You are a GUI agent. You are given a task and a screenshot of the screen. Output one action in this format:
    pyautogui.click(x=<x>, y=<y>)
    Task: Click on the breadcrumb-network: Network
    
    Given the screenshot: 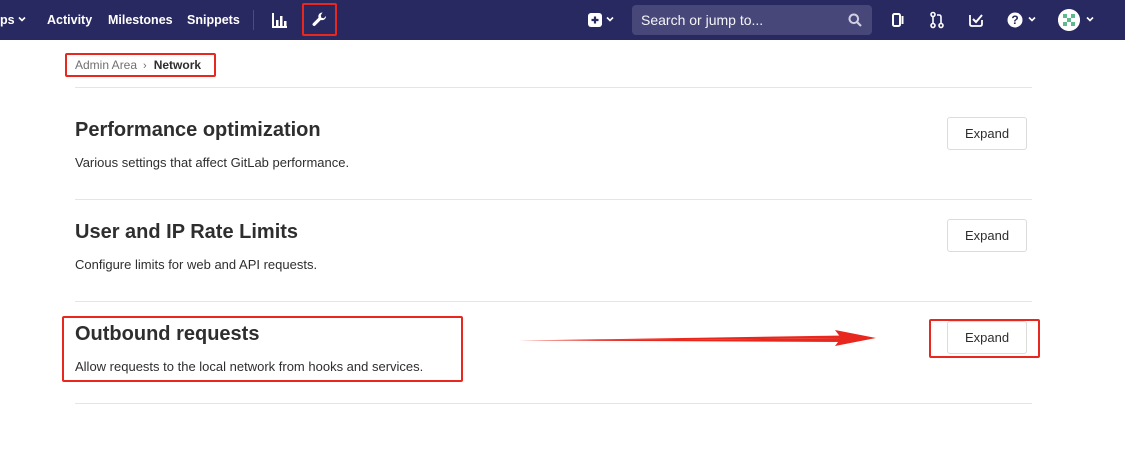 What is the action you would take?
    pyautogui.click(x=177, y=65)
    